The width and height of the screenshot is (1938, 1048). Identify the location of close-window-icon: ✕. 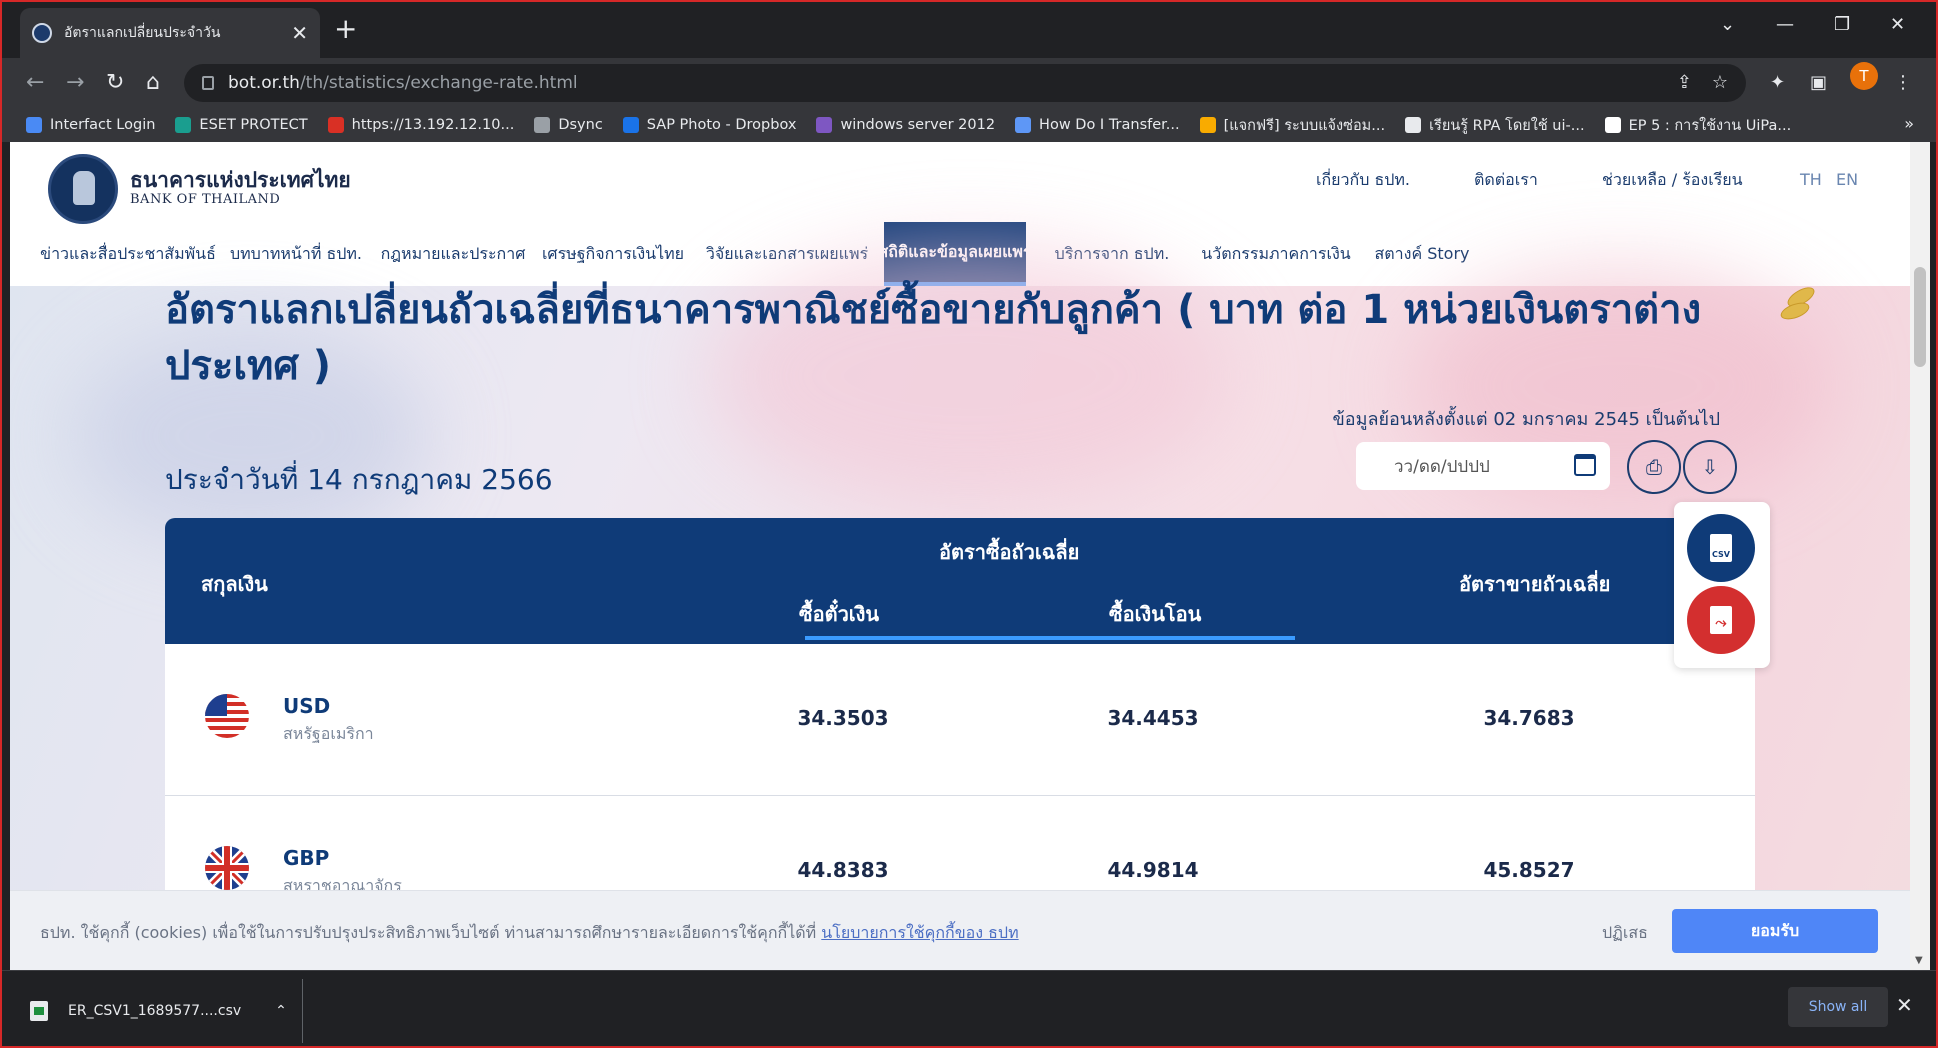
(1897, 24).